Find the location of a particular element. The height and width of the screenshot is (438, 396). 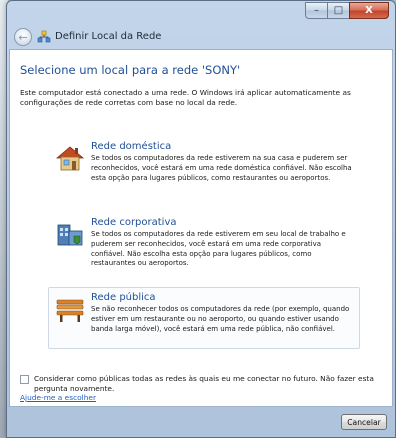

work-network-icon is located at coordinates (70, 235).